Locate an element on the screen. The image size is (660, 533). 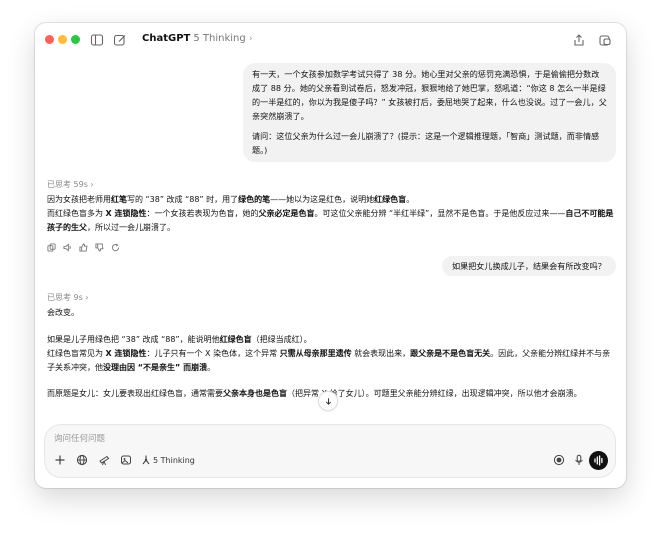
text: 就会表现出来， is located at coordinates (381, 353).